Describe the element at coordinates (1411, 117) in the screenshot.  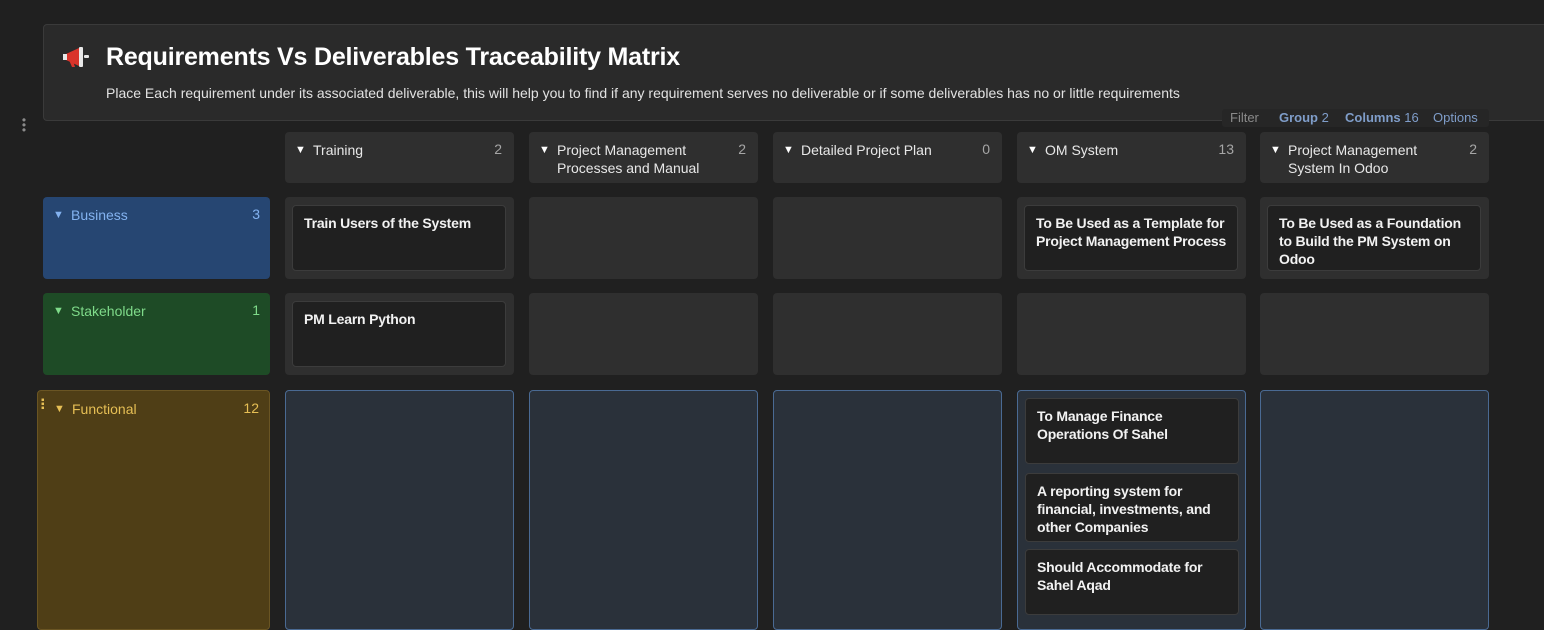
I see `columns-count: 16` at that location.